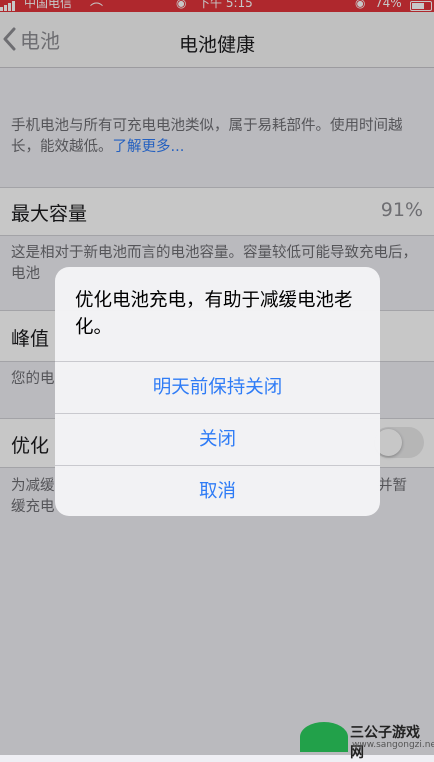 This screenshot has width=434, height=762. What do you see at coordinates (217, 490) in the screenshot?
I see `cancel-button: 取消` at bounding box center [217, 490].